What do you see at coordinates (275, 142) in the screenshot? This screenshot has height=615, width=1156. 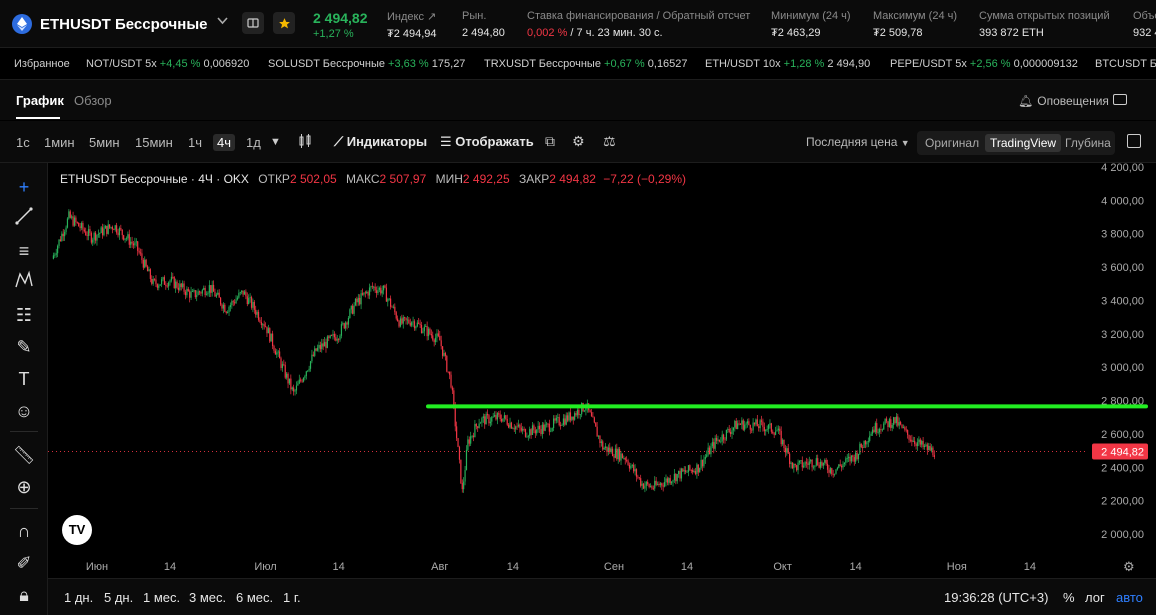 I see `chevron-down-icon: ▼` at bounding box center [275, 142].